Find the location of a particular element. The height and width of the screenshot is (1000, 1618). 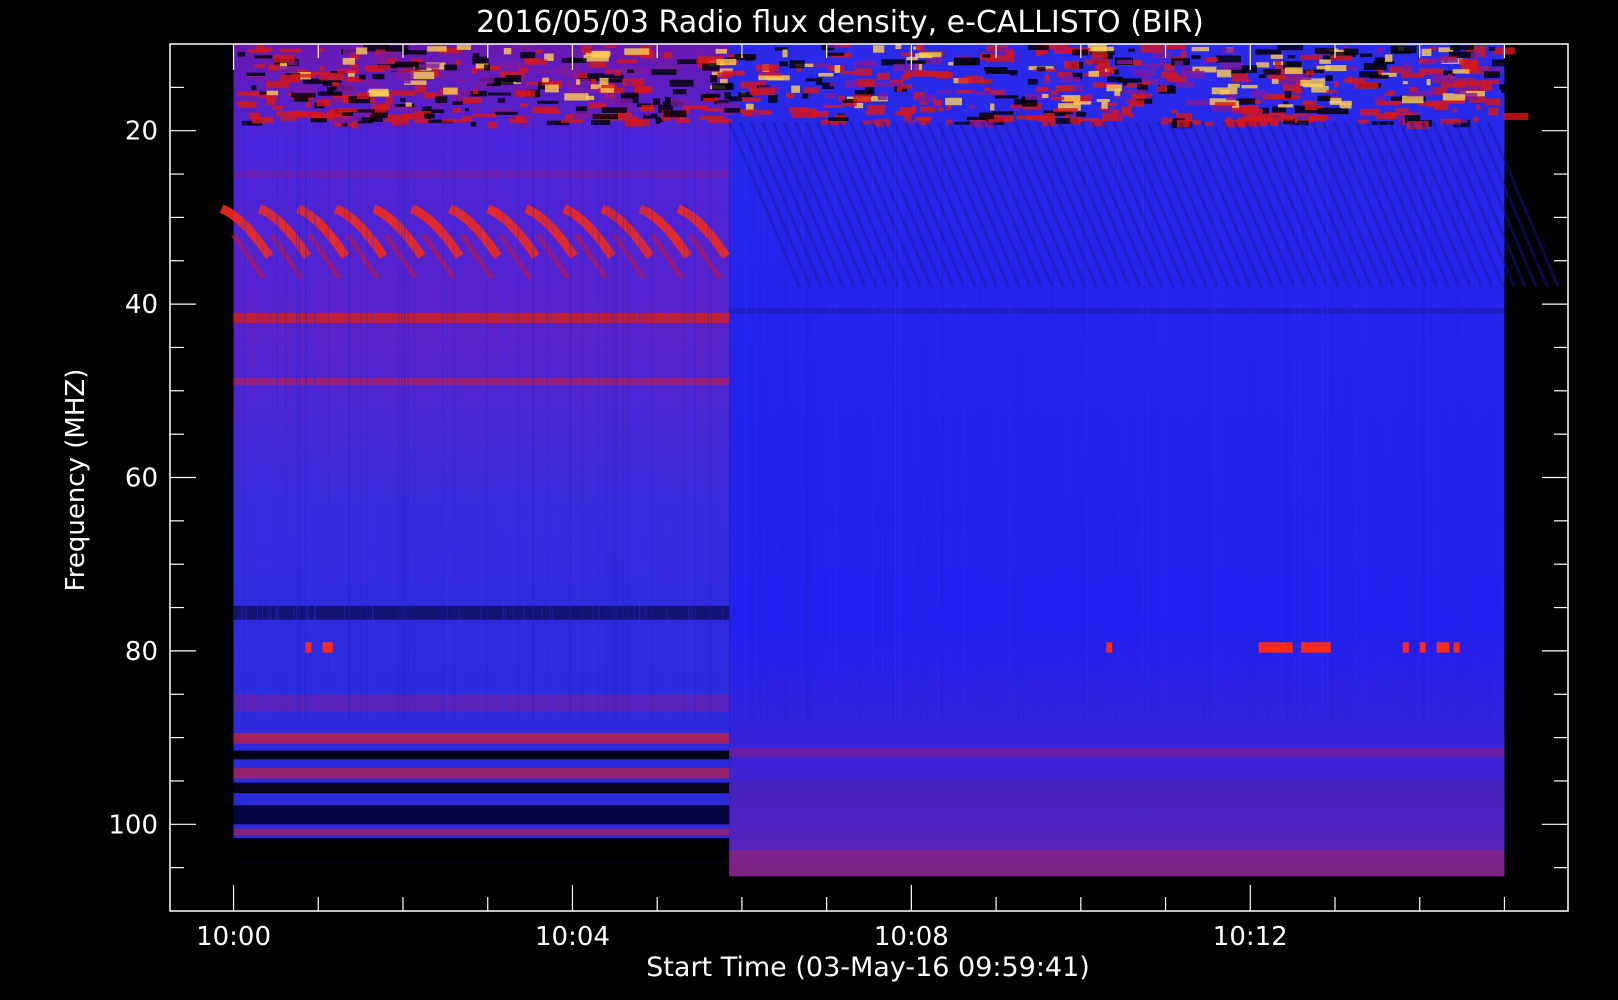

y-tick-label: 80 is located at coordinates (141, 652).